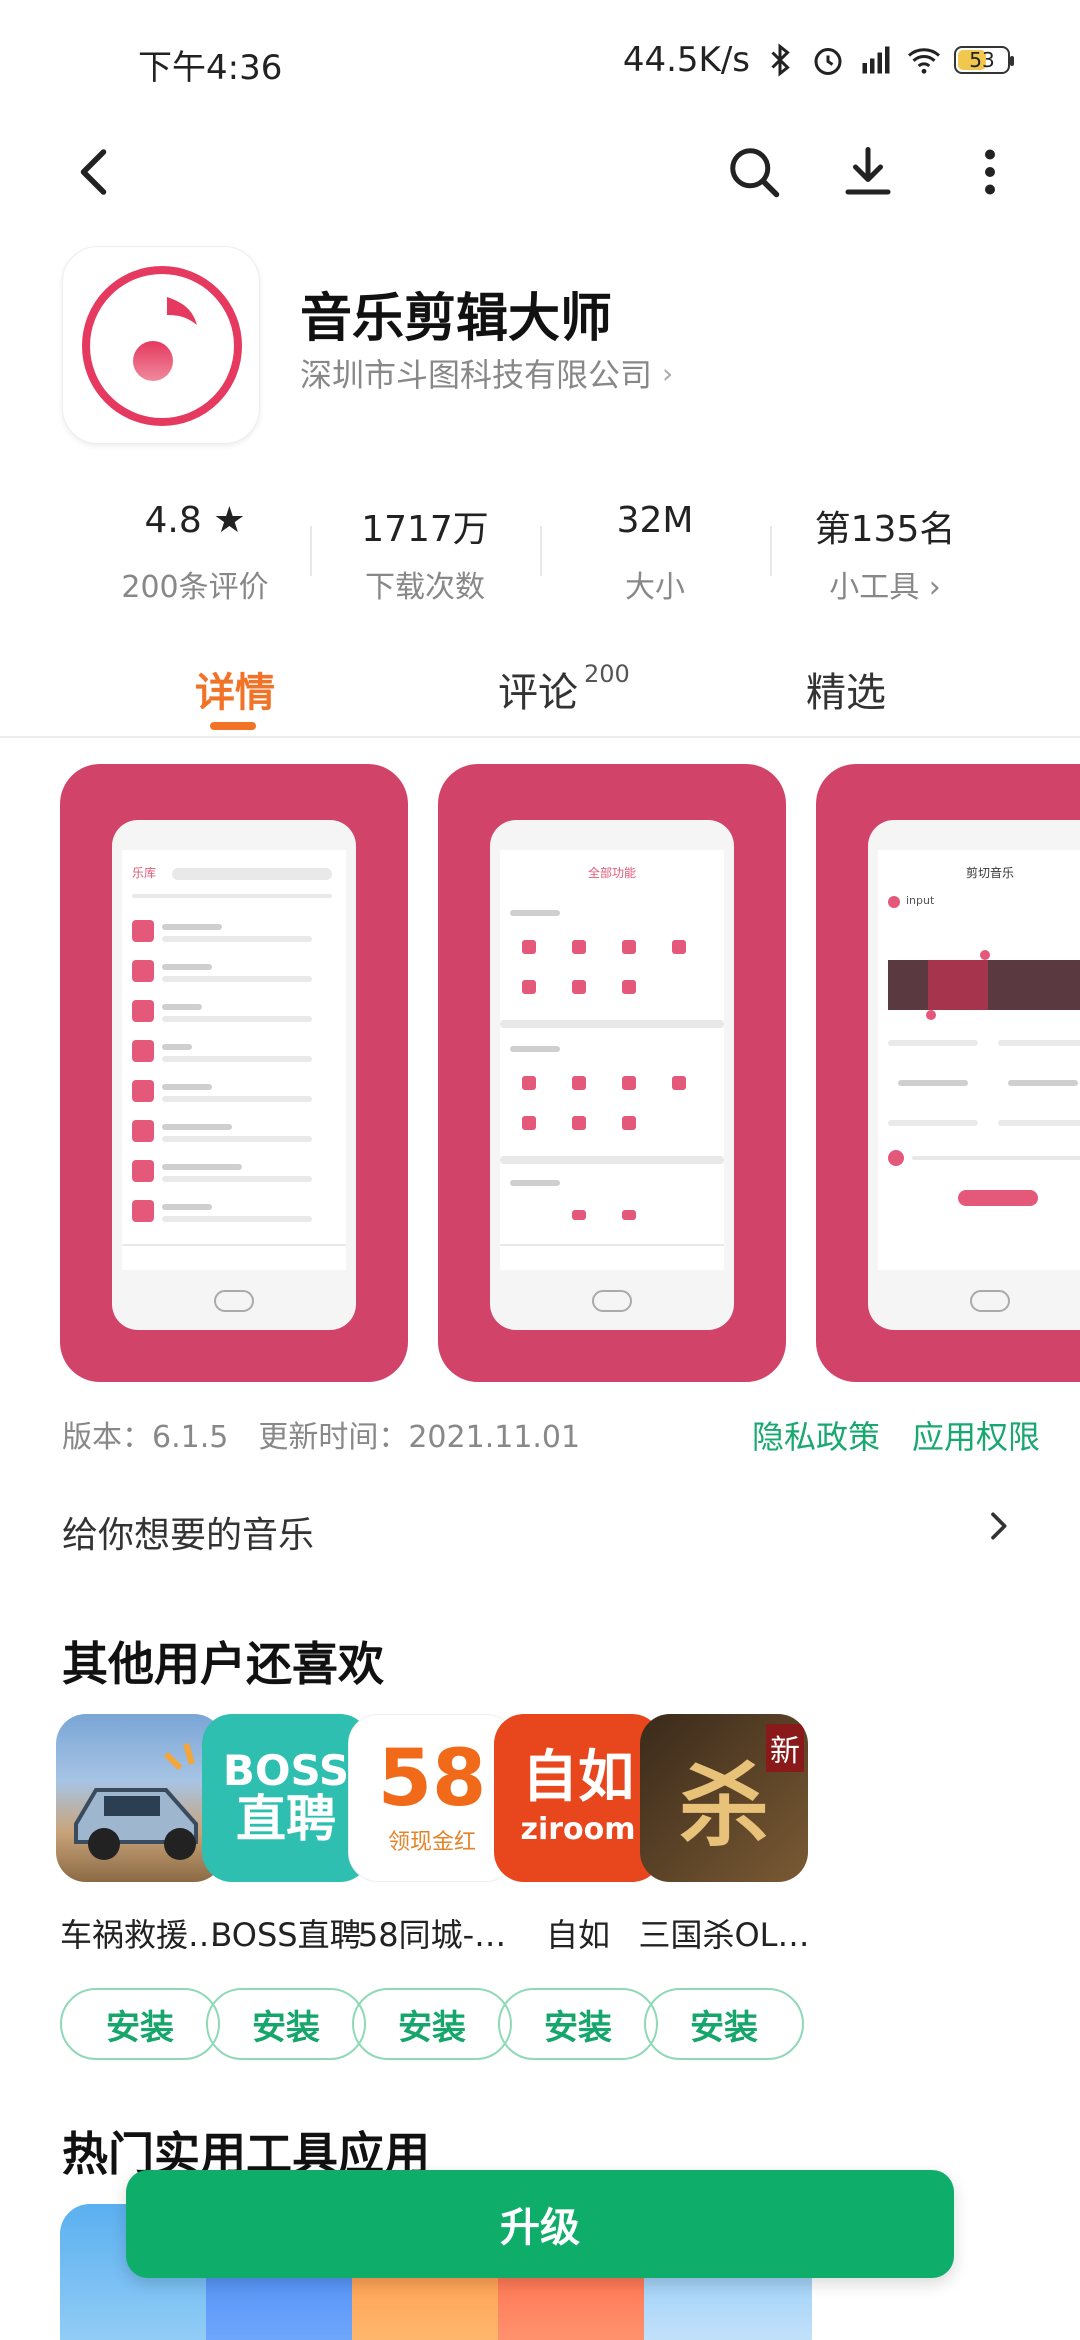  What do you see at coordinates (920, 900) in the screenshot?
I see `screen-input-label: input` at bounding box center [920, 900].